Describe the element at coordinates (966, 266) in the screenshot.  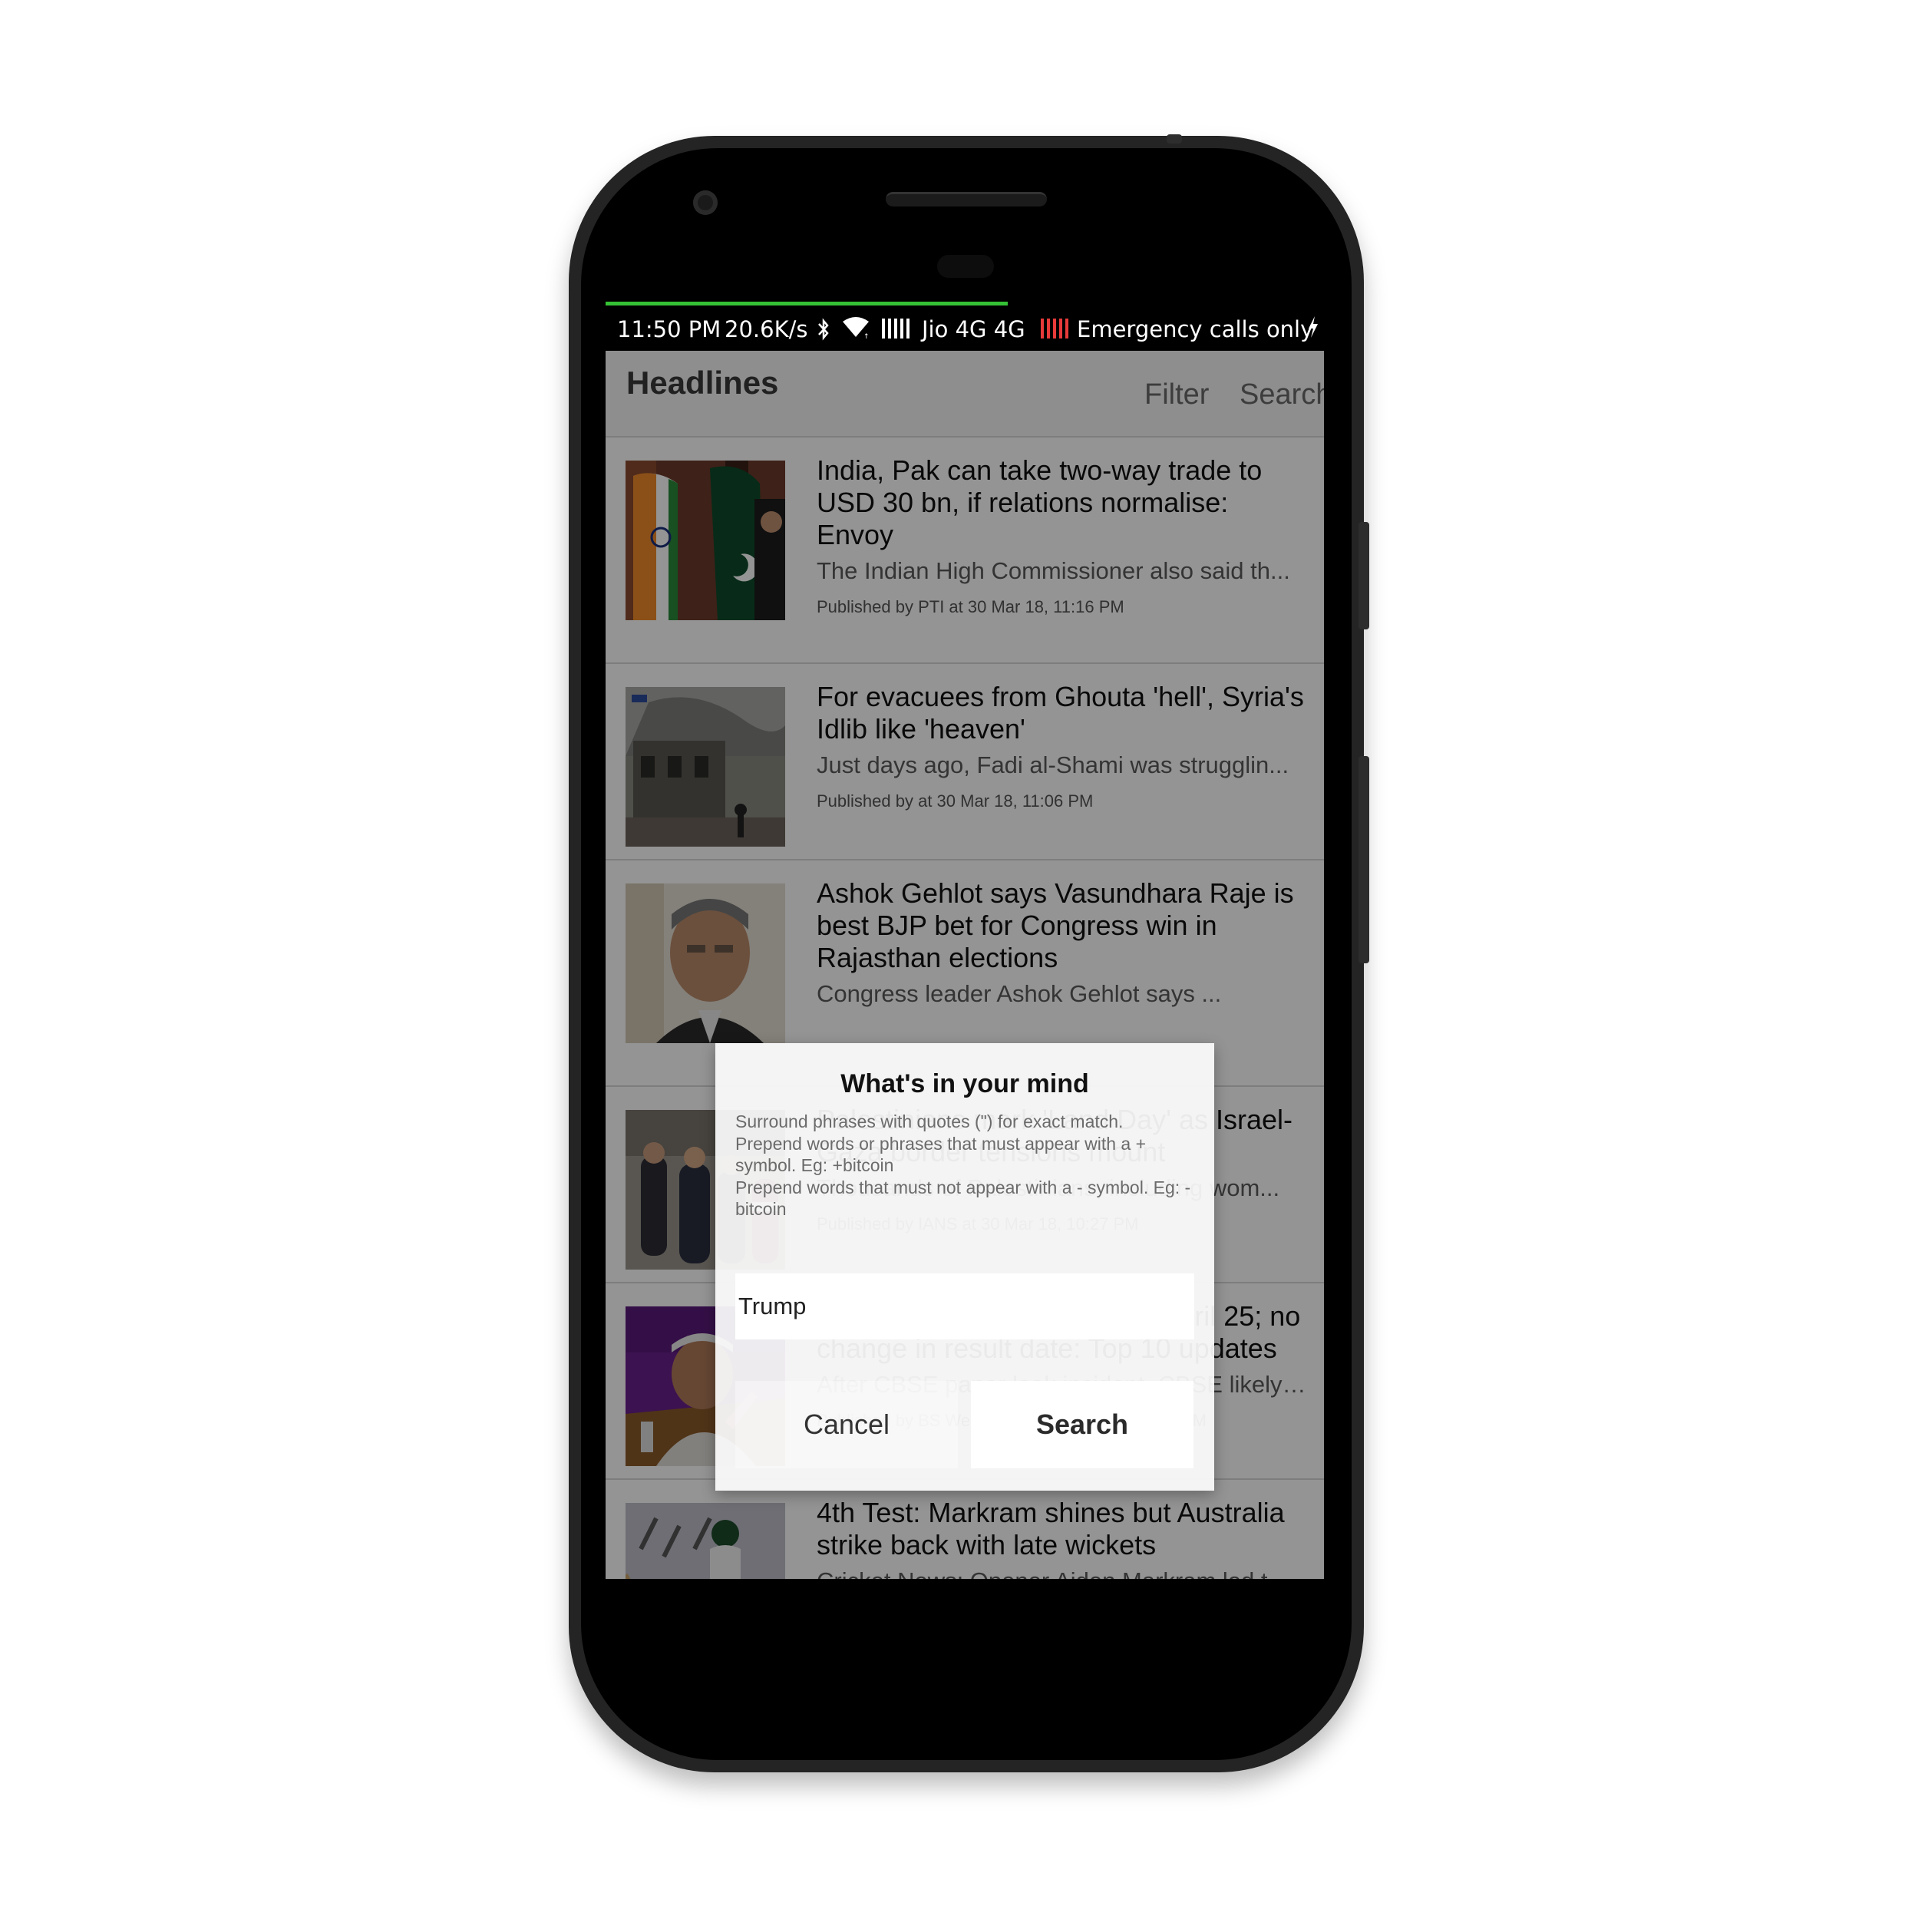
I see `proximity-sensor` at that location.